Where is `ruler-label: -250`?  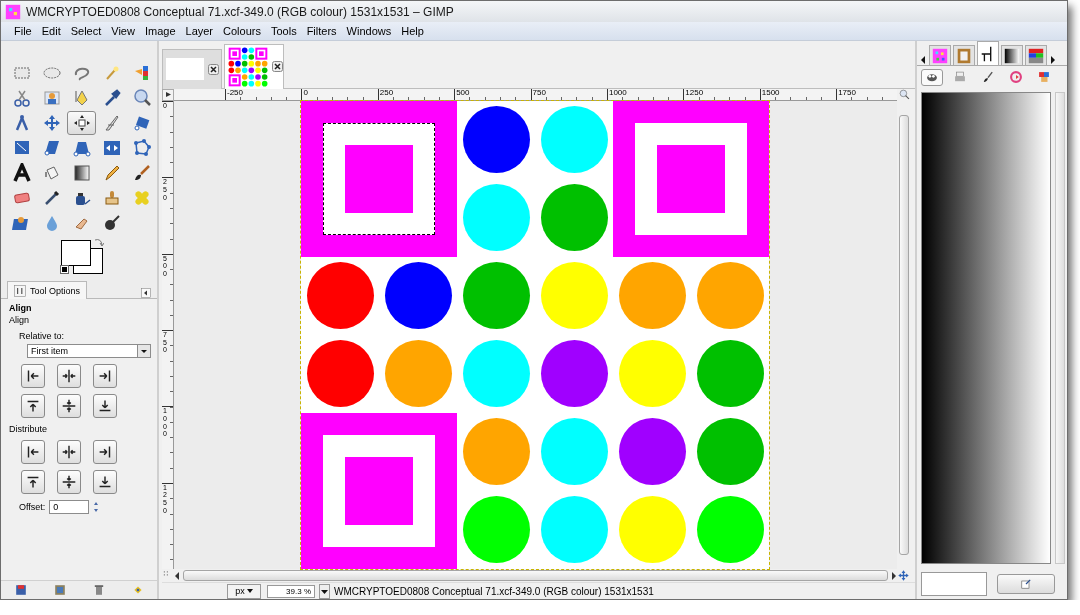 ruler-label: -250 is located at coordinates (263, 94).